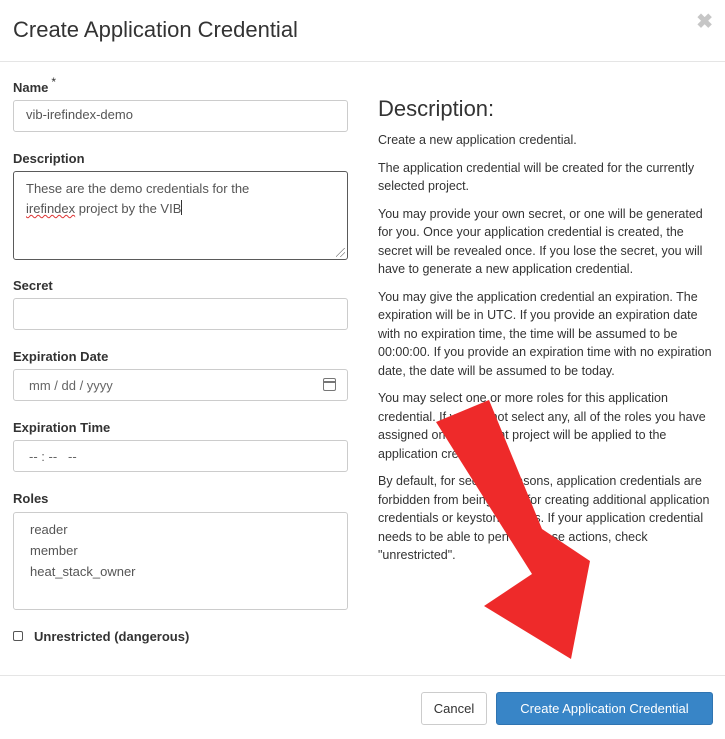  I want to click on role-option-member: member, so click(180, 551).